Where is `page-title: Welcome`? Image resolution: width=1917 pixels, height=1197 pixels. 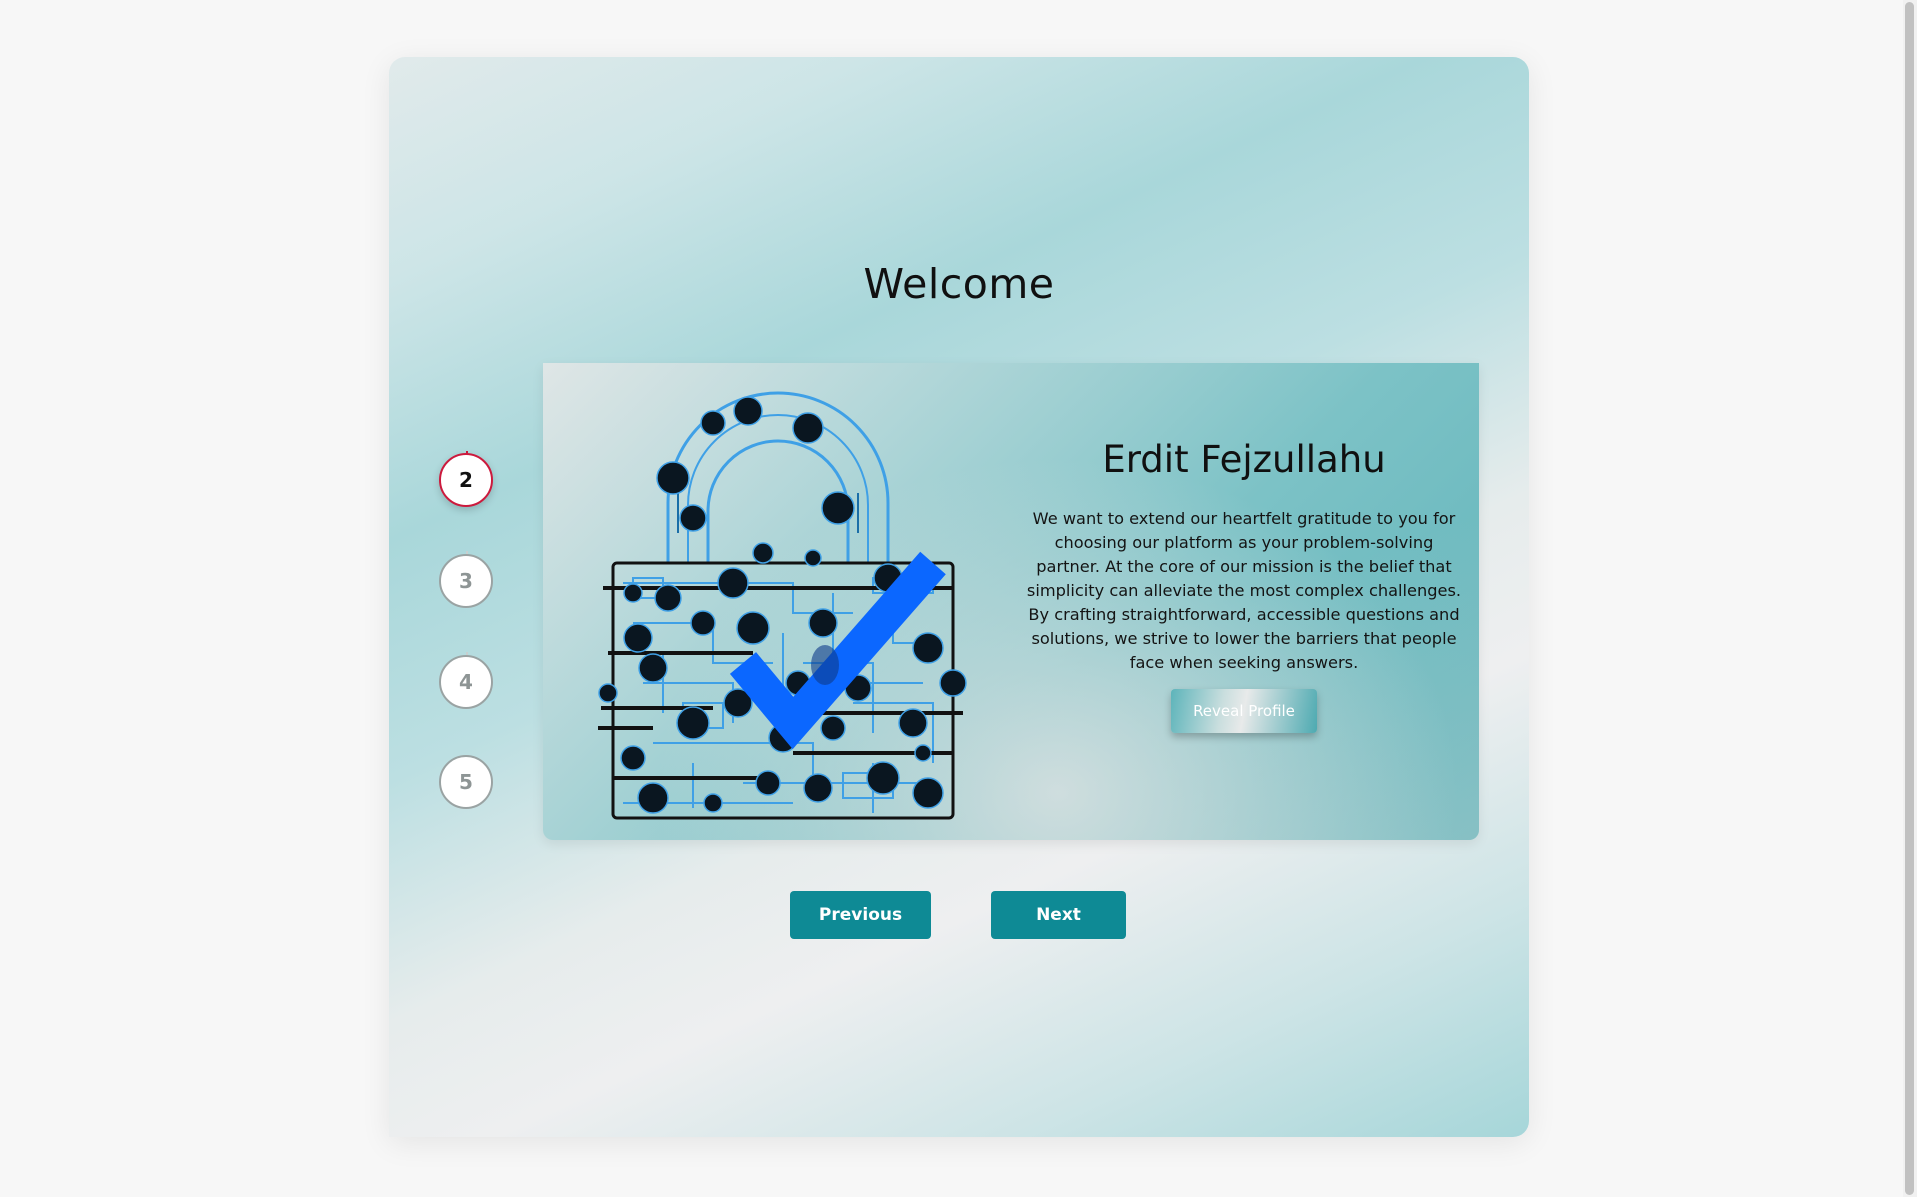 page-title: Welcome is located at coordinates (959, 284).